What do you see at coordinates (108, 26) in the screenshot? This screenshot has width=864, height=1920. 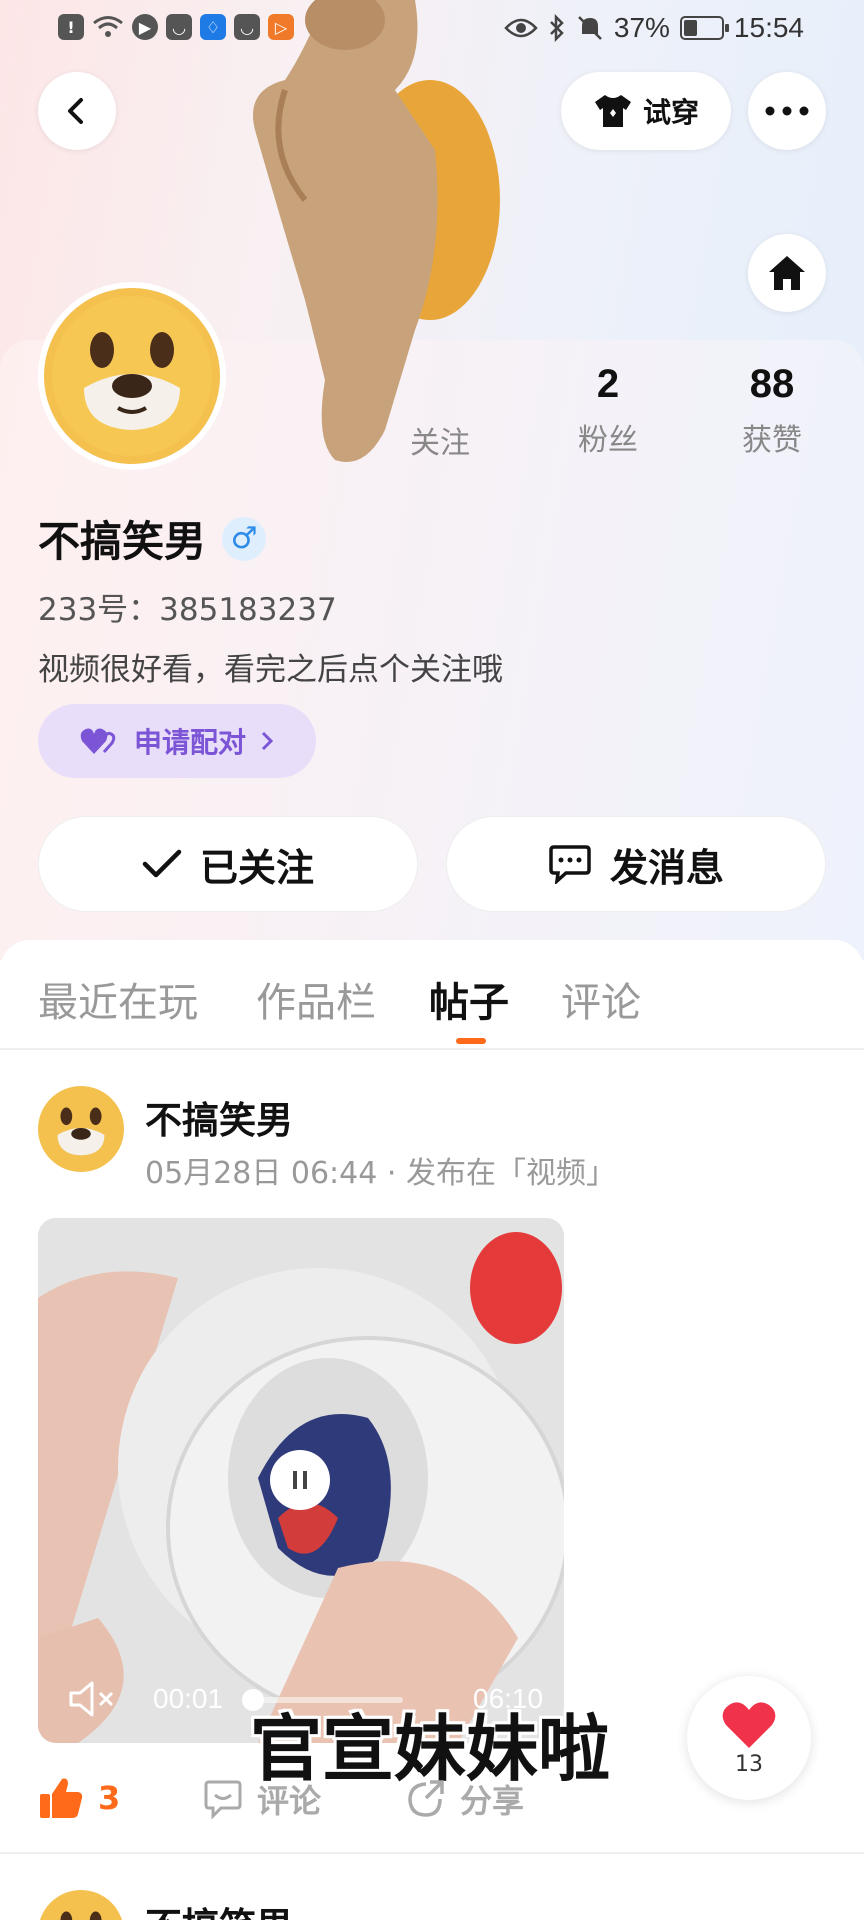 I see `wifi-icon` at bounding box center [108, 26].